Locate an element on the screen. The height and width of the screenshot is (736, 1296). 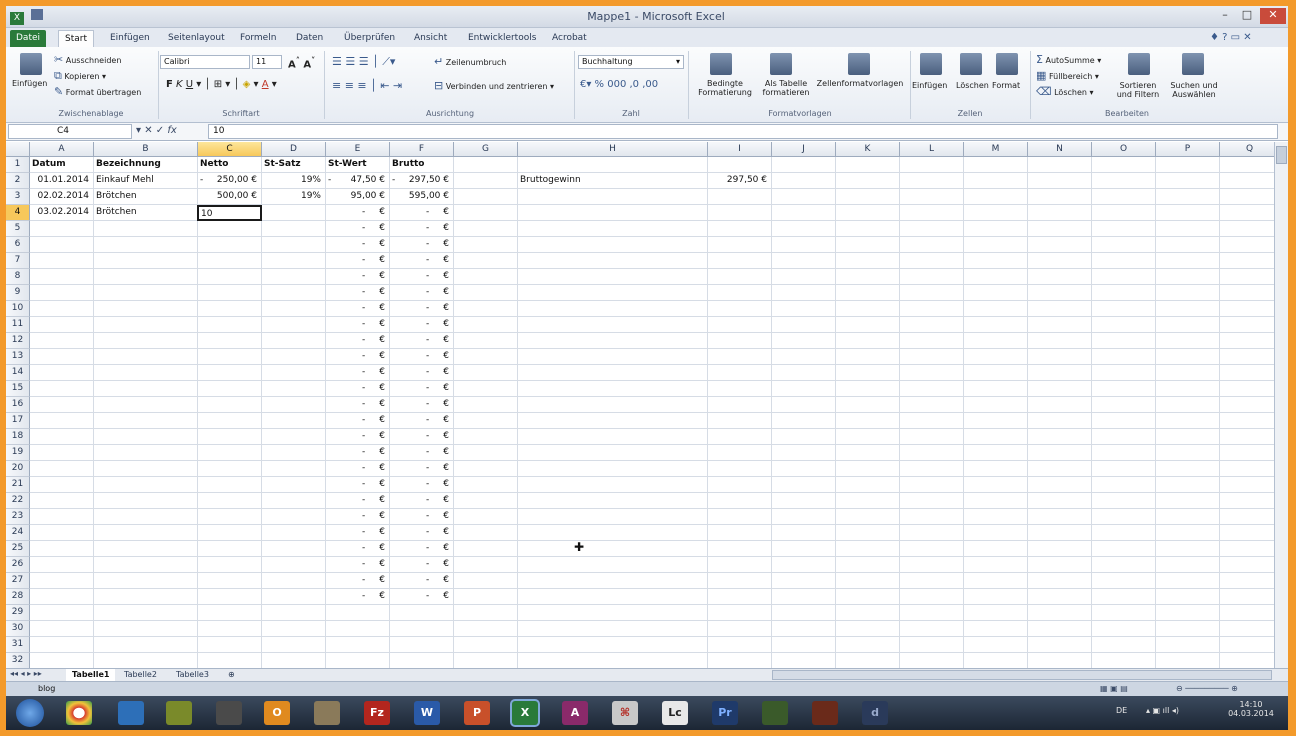
column-header-h: H is located at coordinates (613, 149).